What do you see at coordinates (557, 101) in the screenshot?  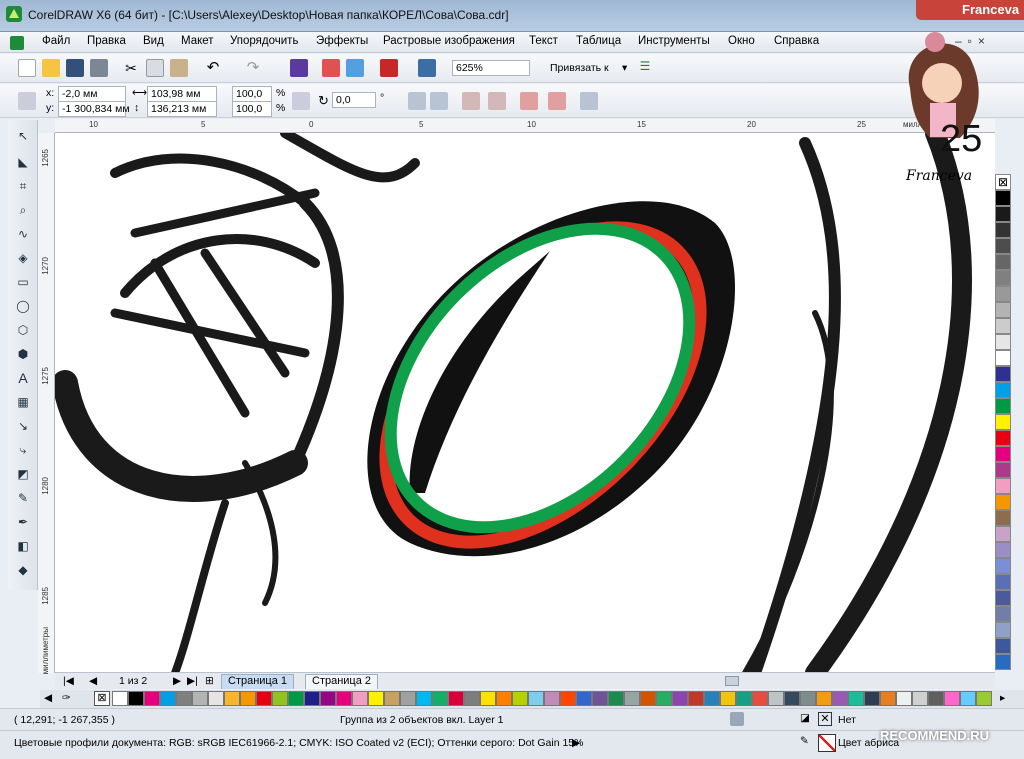 I see `break-apart-icon` at bounding box center [557, 101].